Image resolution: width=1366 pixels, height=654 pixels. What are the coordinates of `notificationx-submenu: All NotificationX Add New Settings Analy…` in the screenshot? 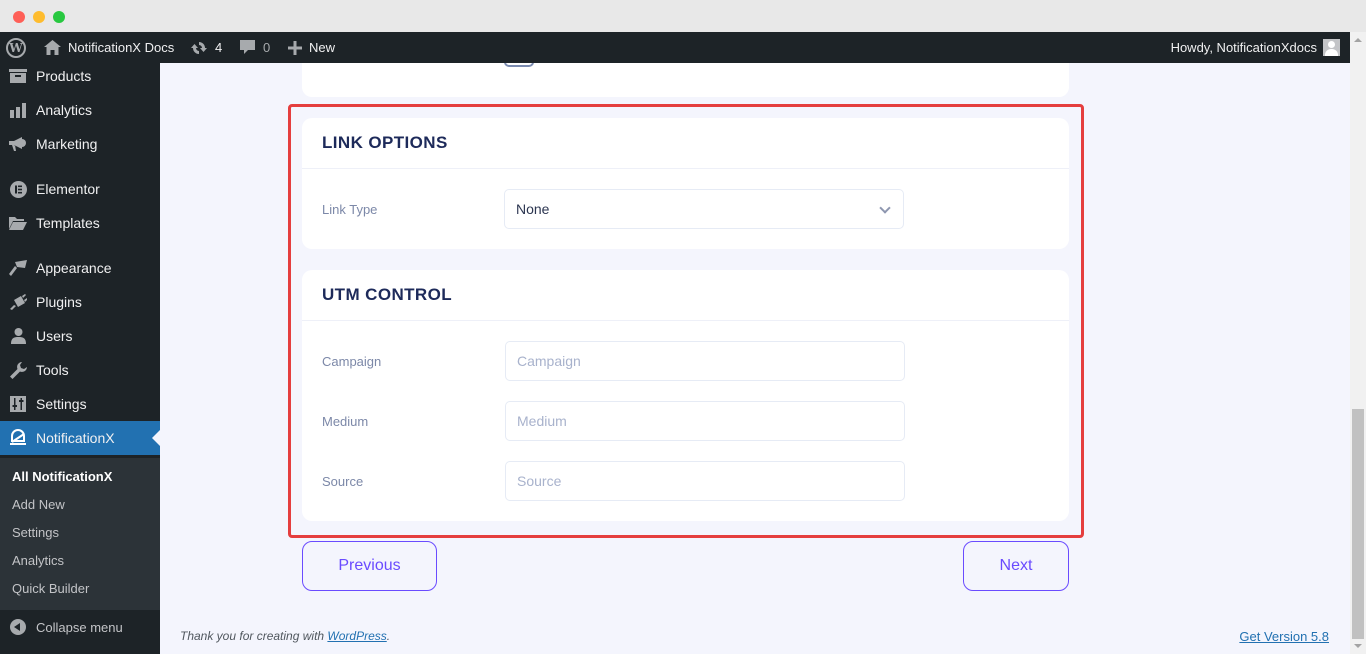 It's located at (80, 534).